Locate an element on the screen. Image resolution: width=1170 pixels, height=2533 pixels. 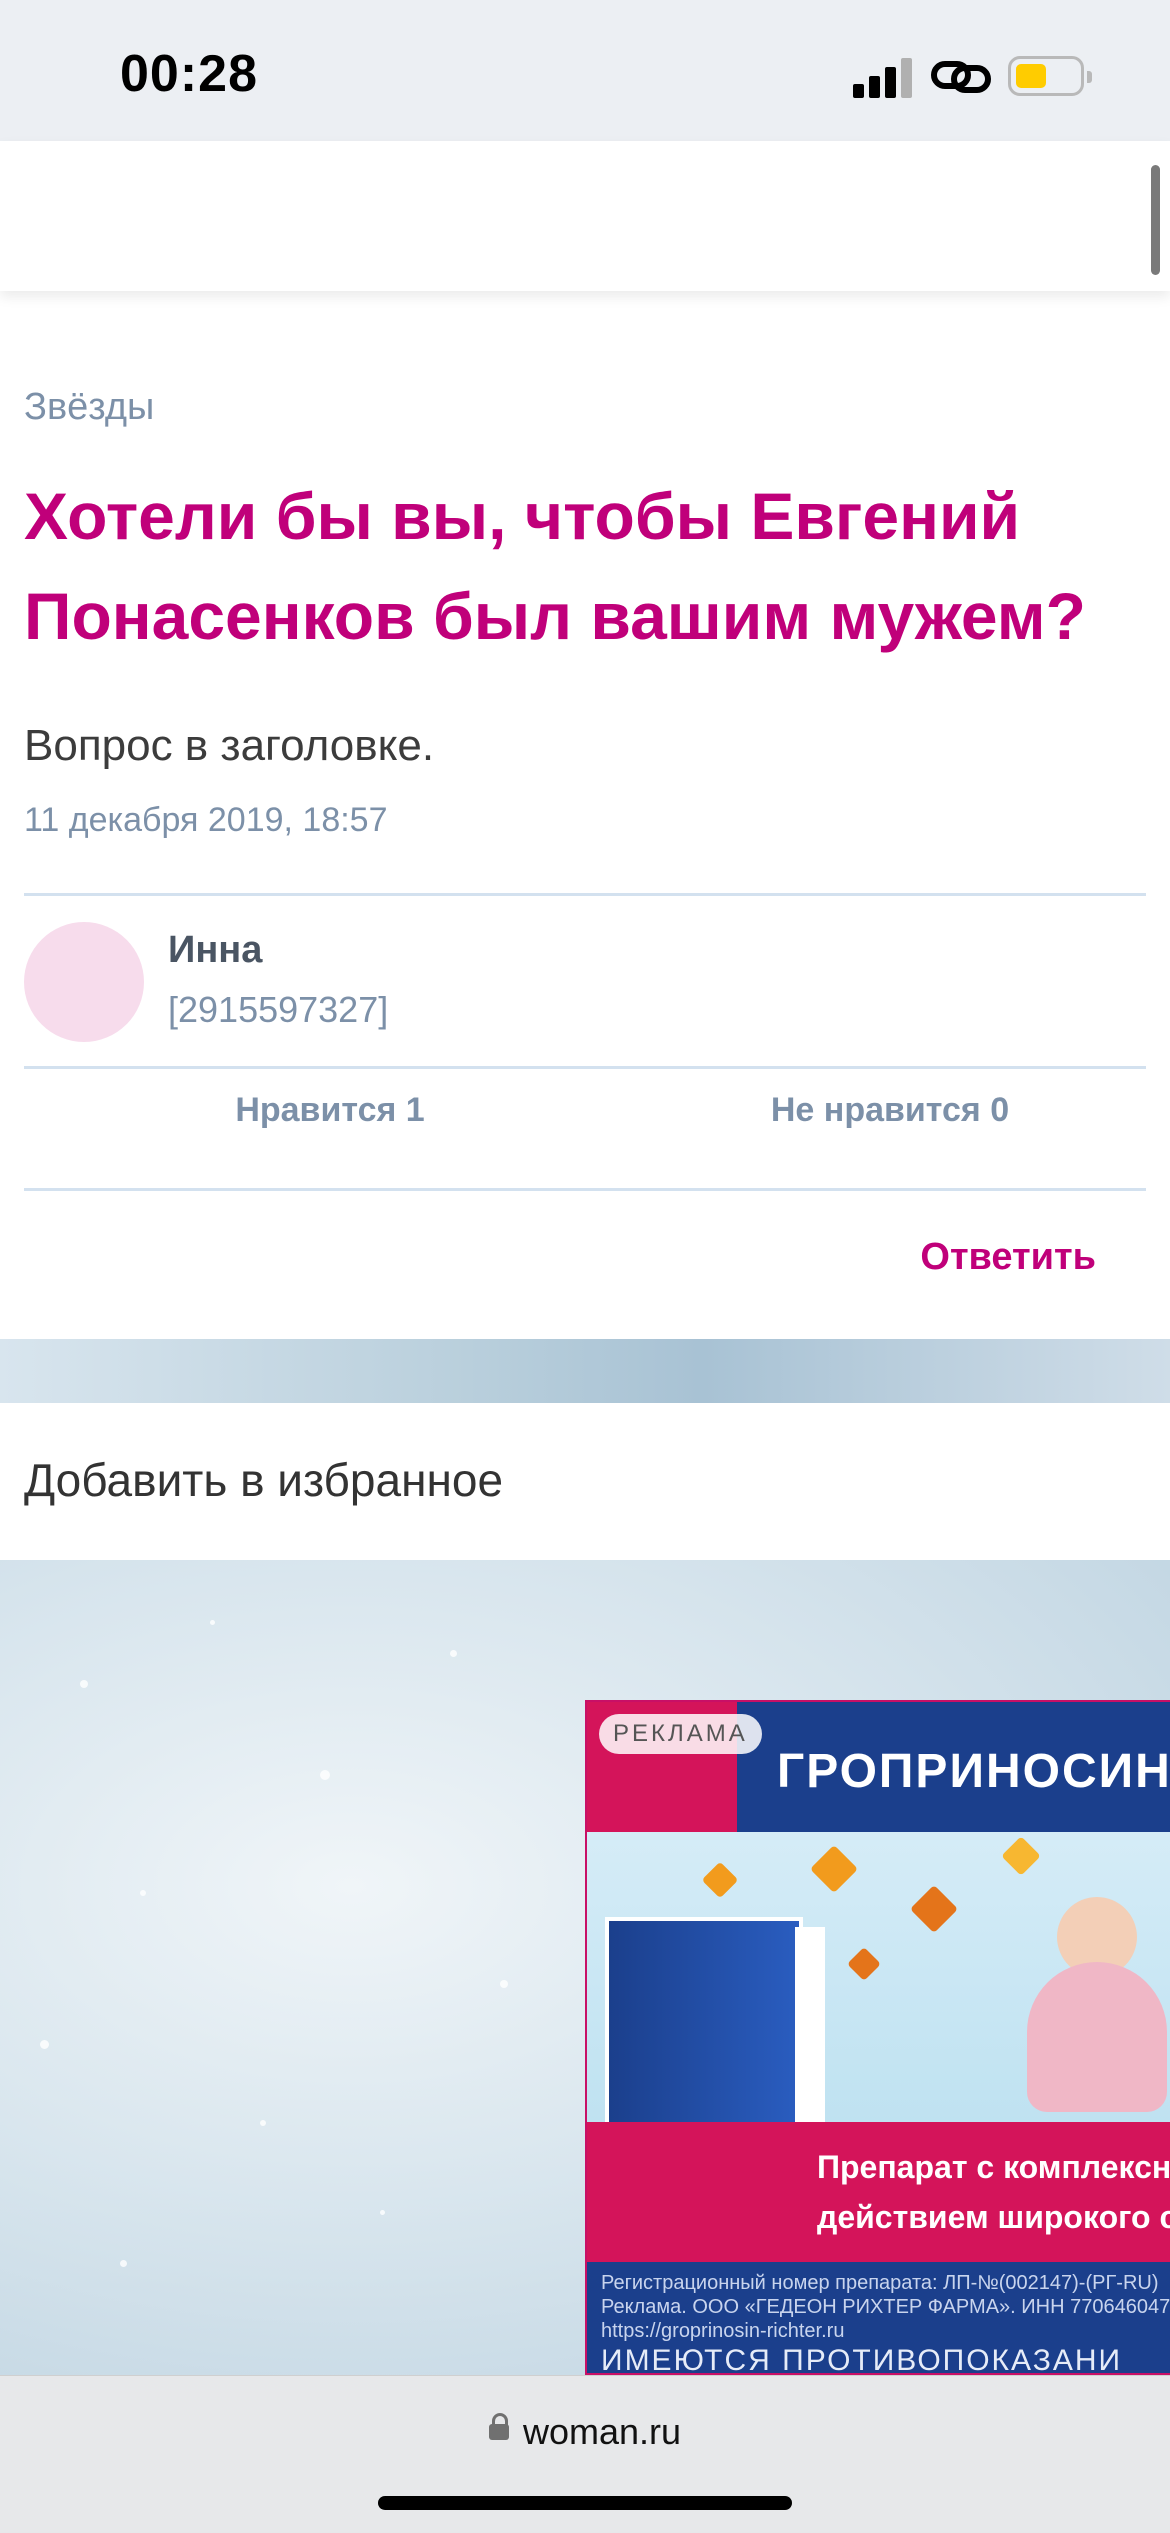
url-field: woman.ru is located at coordinates (585, 2432).